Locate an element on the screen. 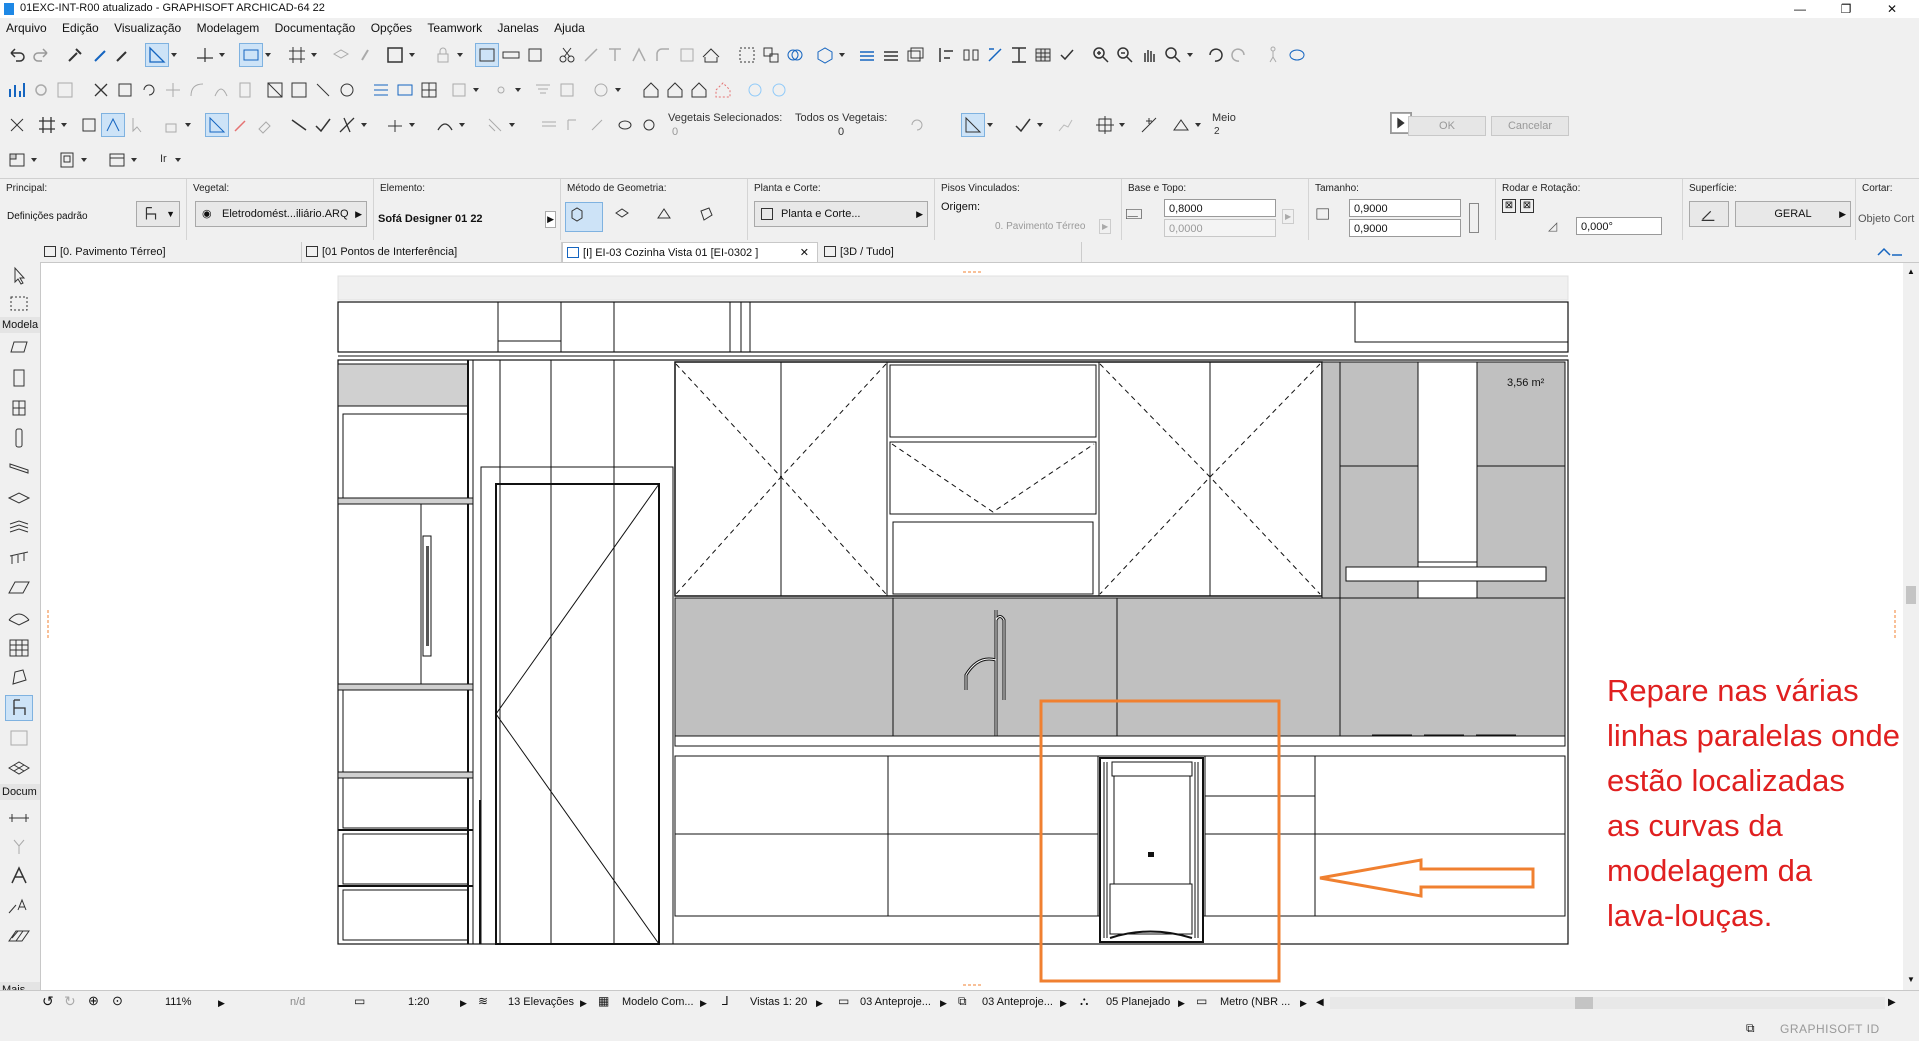 The height and width of the screenshot is (1041, 1919). polygon-icon is located at coordinates (459, 90).